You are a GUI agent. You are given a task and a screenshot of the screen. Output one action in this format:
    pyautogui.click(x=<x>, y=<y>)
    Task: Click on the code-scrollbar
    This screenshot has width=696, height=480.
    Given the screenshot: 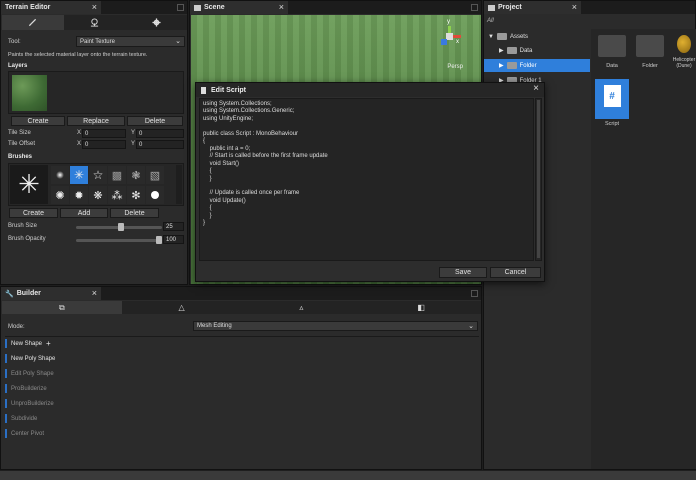 What is the action you would take?
    pyautogui.click(x=538, y=179)
    